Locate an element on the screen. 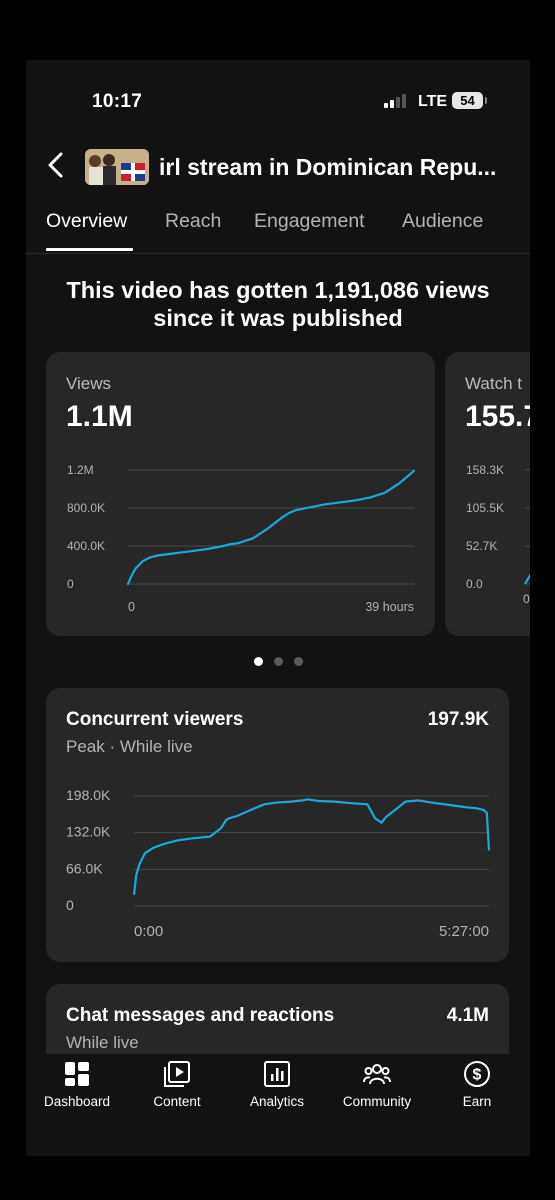 Image resolution: width=555 pixels, height=1200 pixels. views-series-line is located at coordinates (271, 527).